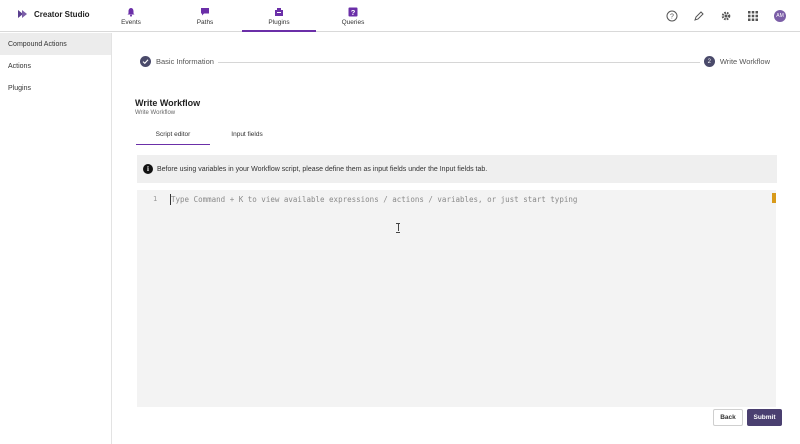  I want to click on app-title: Creator Studio, so click(62, 14).